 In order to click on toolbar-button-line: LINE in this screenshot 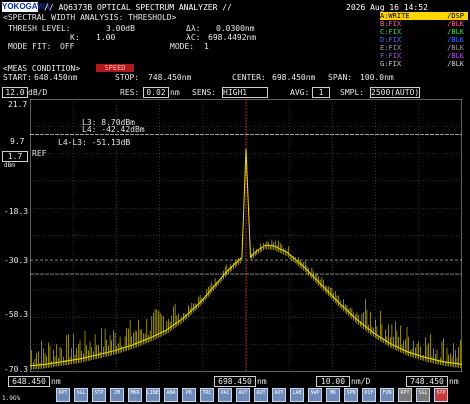, I will do `click(153, 395)`.